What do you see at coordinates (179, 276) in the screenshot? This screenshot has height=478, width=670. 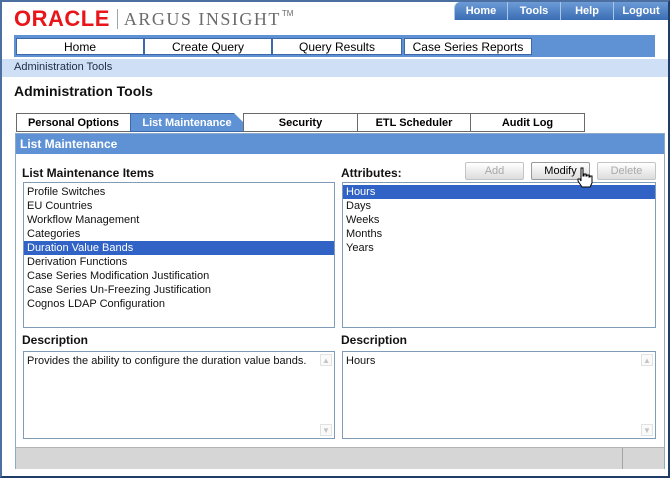 I see `list-item: Case Series Modification Justification` at bounding box center [179, 276].